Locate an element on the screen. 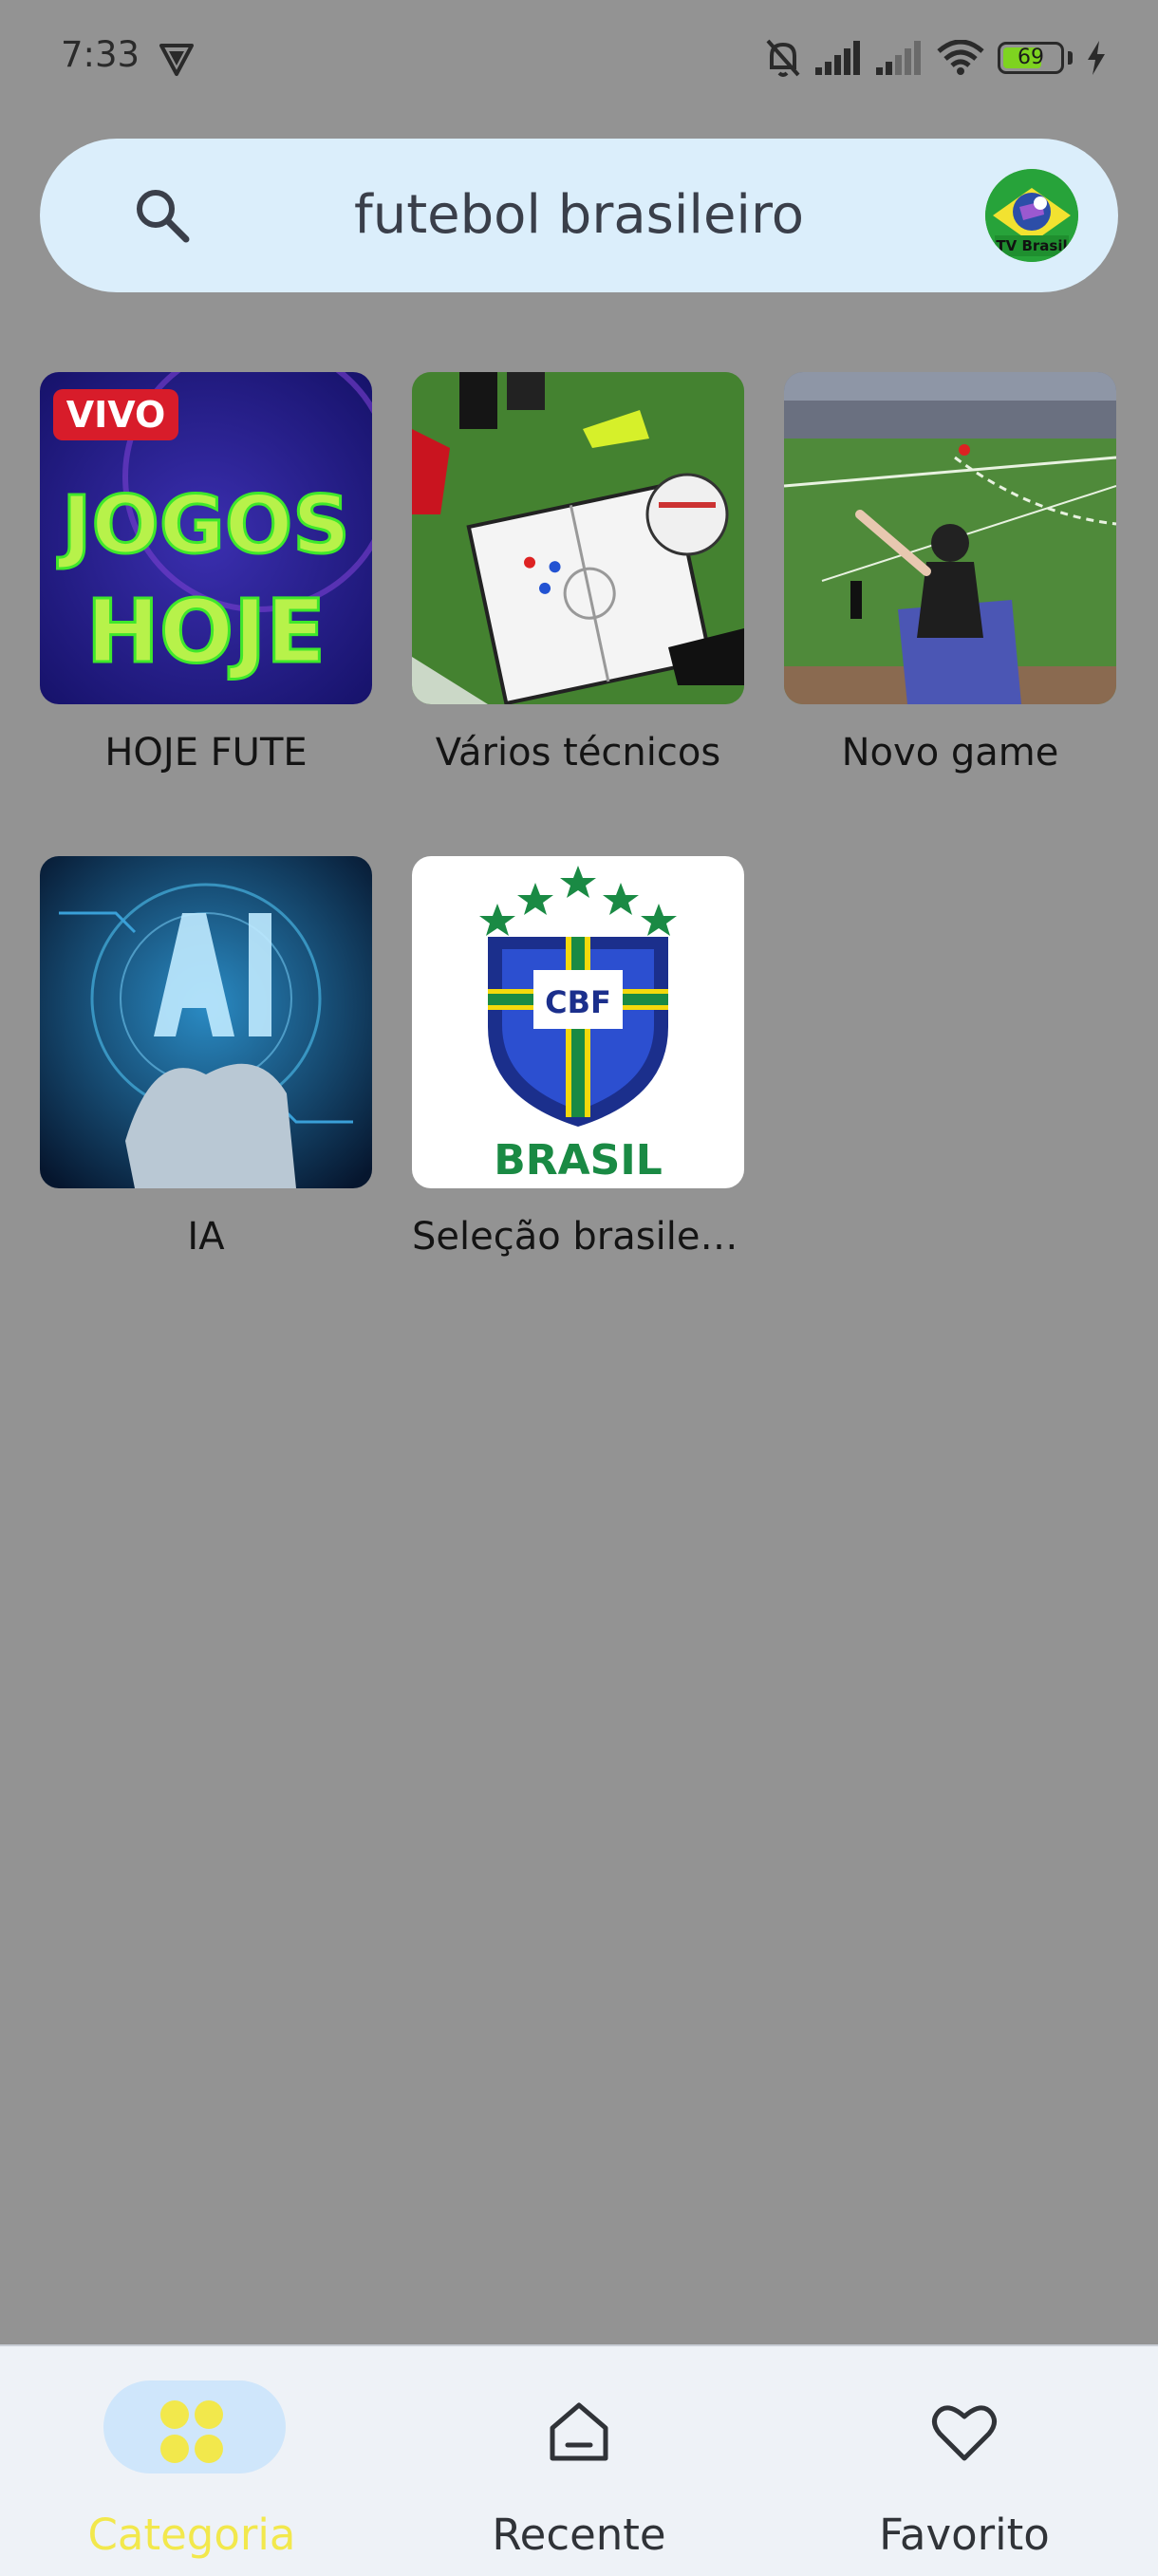 The width and height of the screenshot is (1158, 2576). category-tile-varios-tecnicos: Vários técnicos is located at coordinates (578, 574).